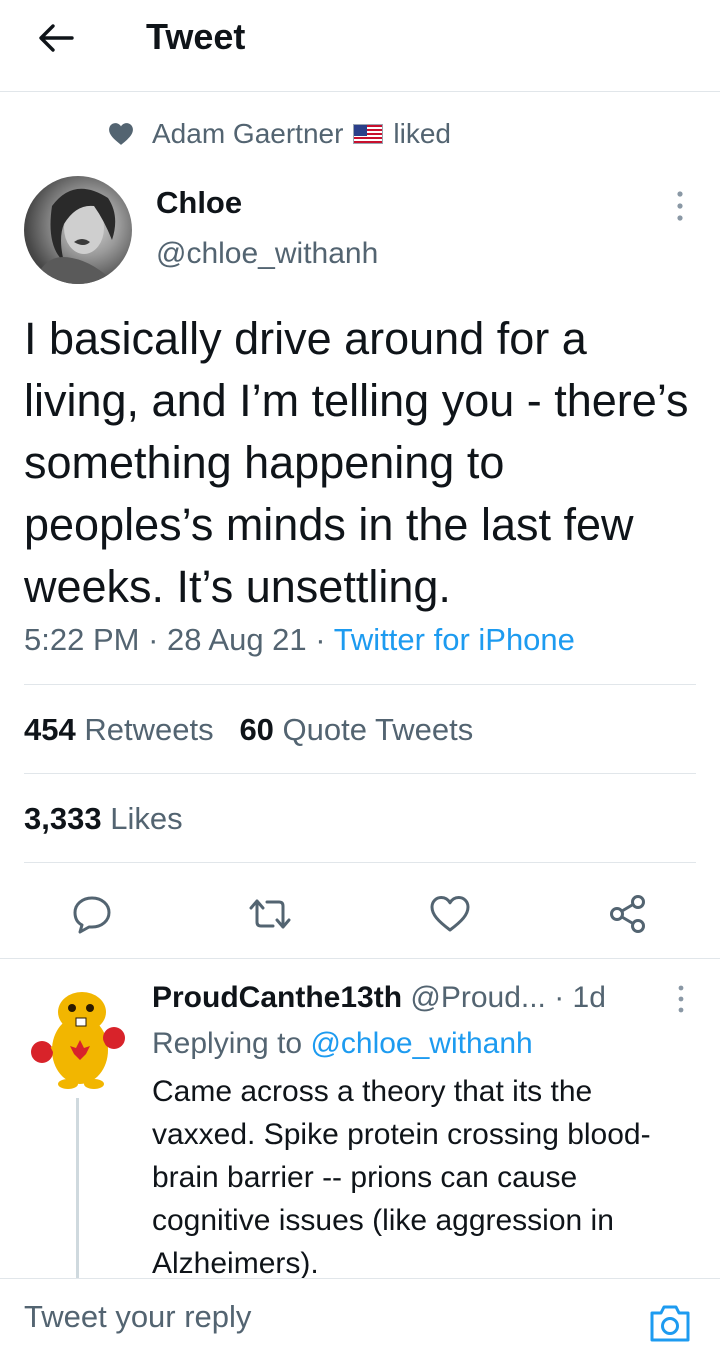 The image size is (720, 1351). Describe the element at coordinates (256, 729) in the screenshot. I see `quotes-count: 60` at that location.